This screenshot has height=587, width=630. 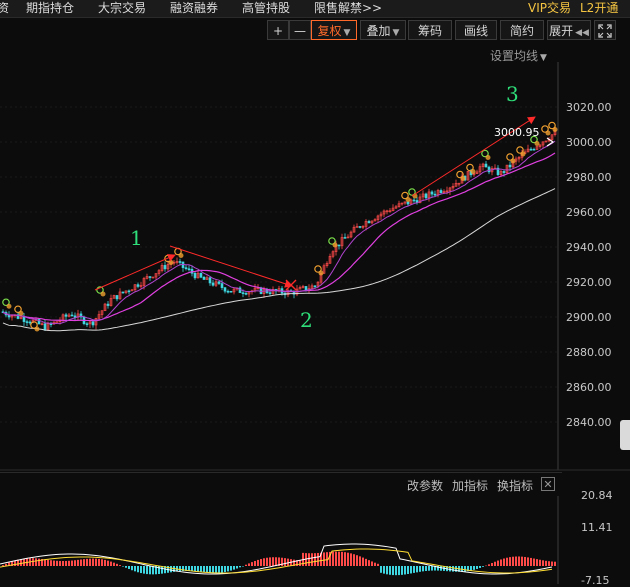 I want to click on overlay-label: 叠加, so click(x=378, y=31).